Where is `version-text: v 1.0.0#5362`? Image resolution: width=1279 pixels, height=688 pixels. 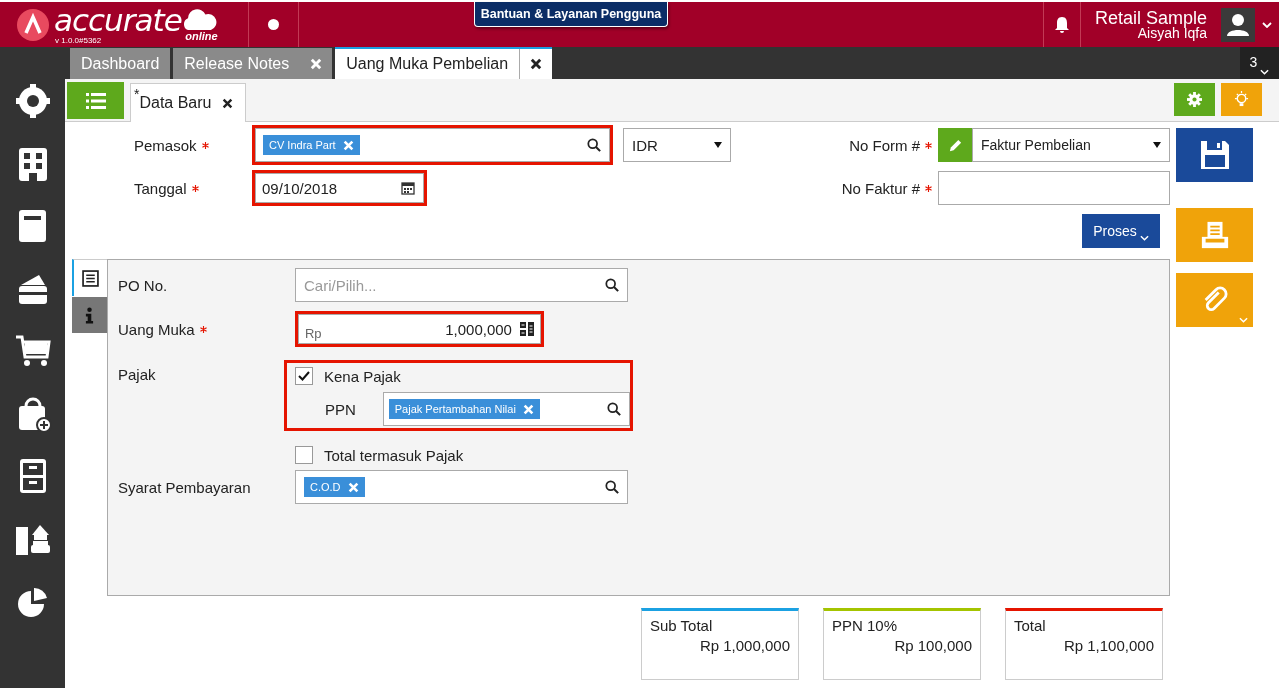
version-text: v 1.0.0#5362 is located at coordinates (79, 40).